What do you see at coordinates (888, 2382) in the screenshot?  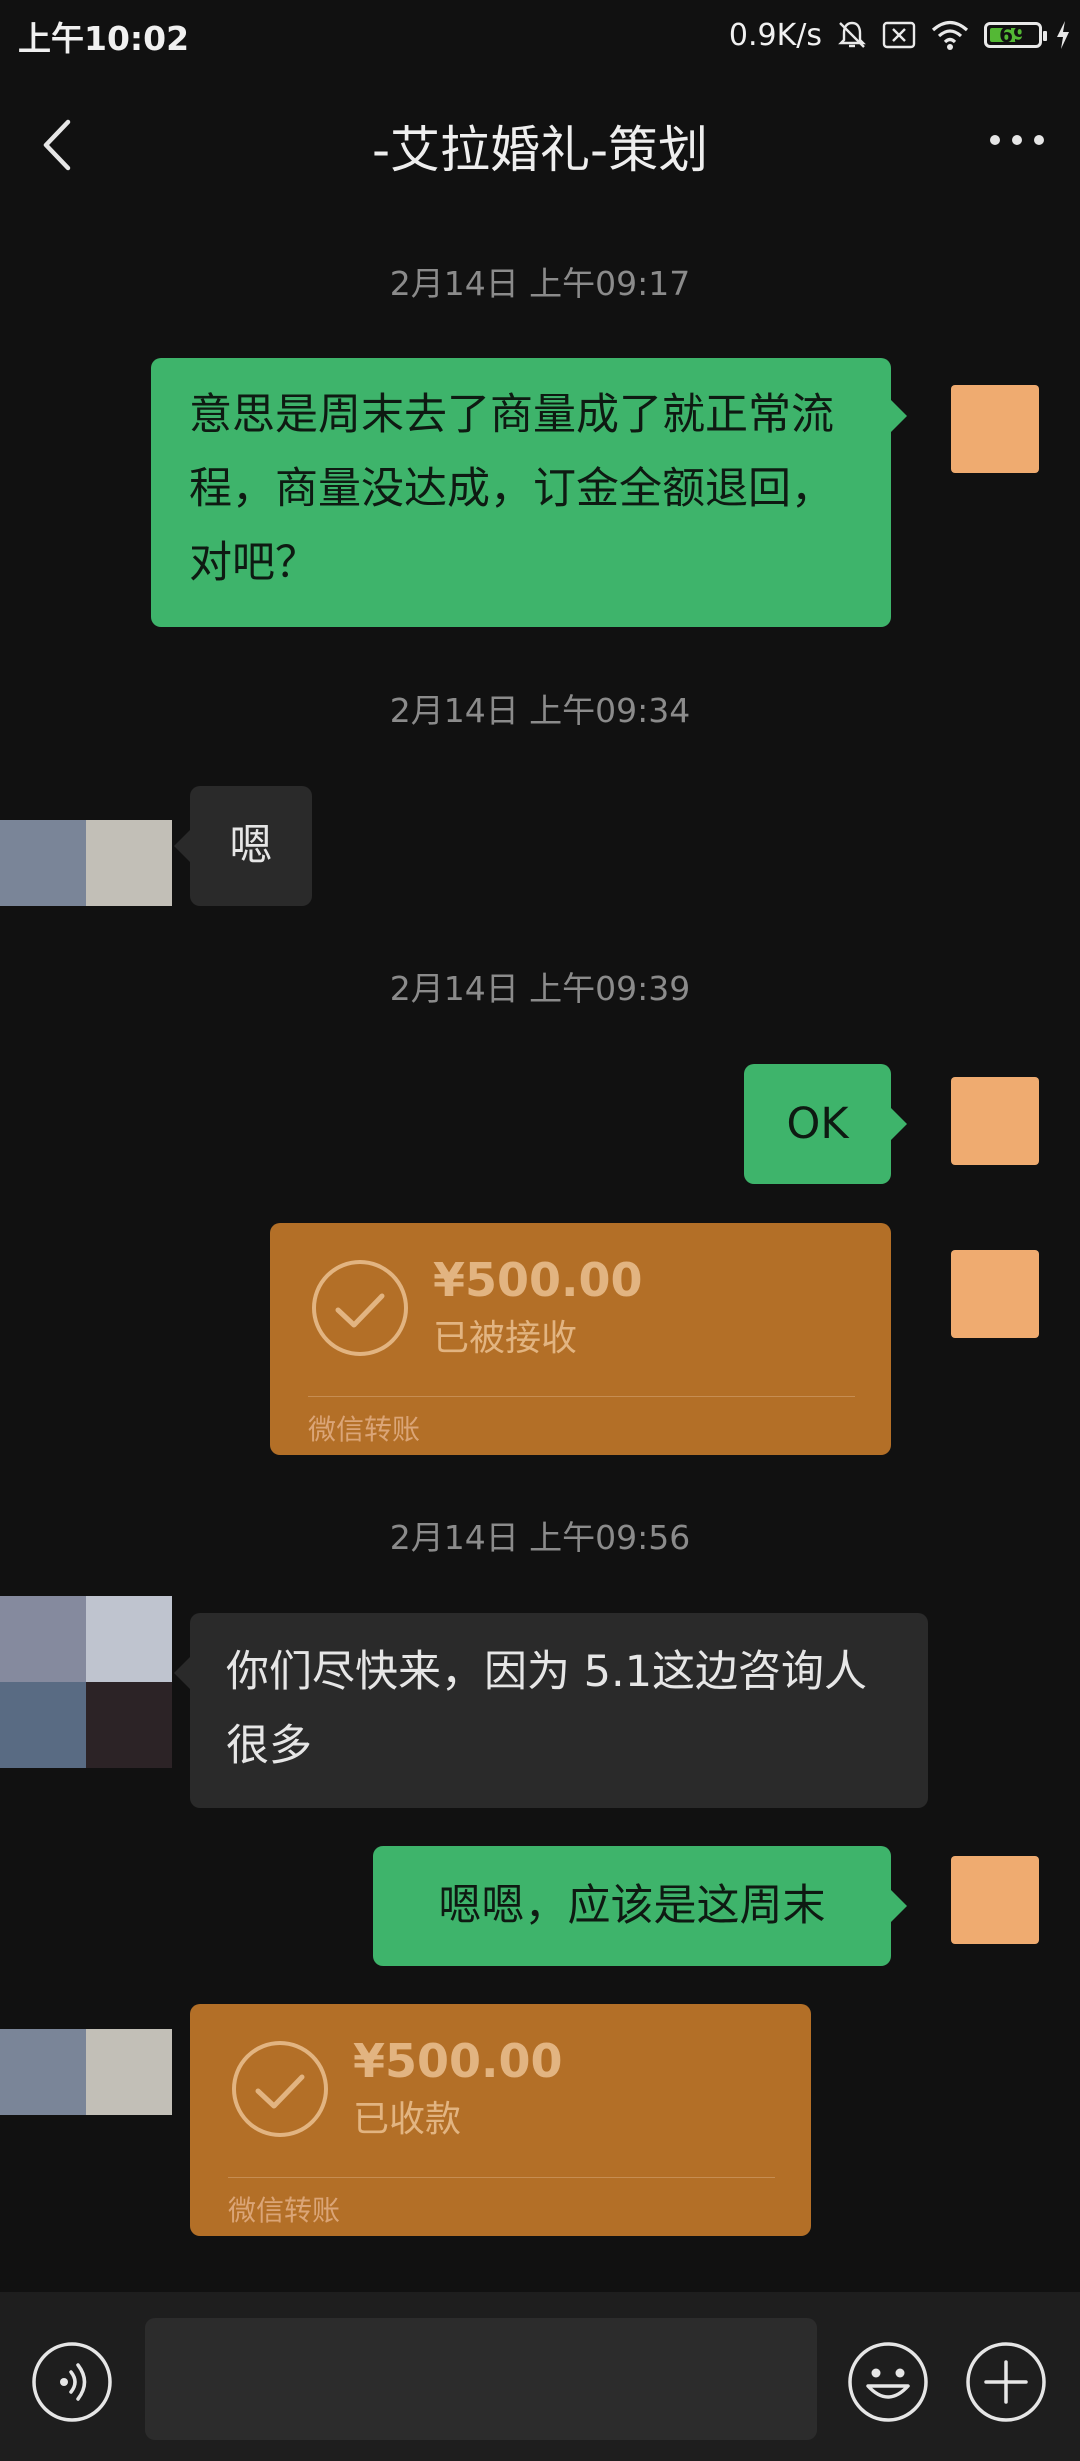 I see `emoji-icon` at bounding box center [888, 2382].